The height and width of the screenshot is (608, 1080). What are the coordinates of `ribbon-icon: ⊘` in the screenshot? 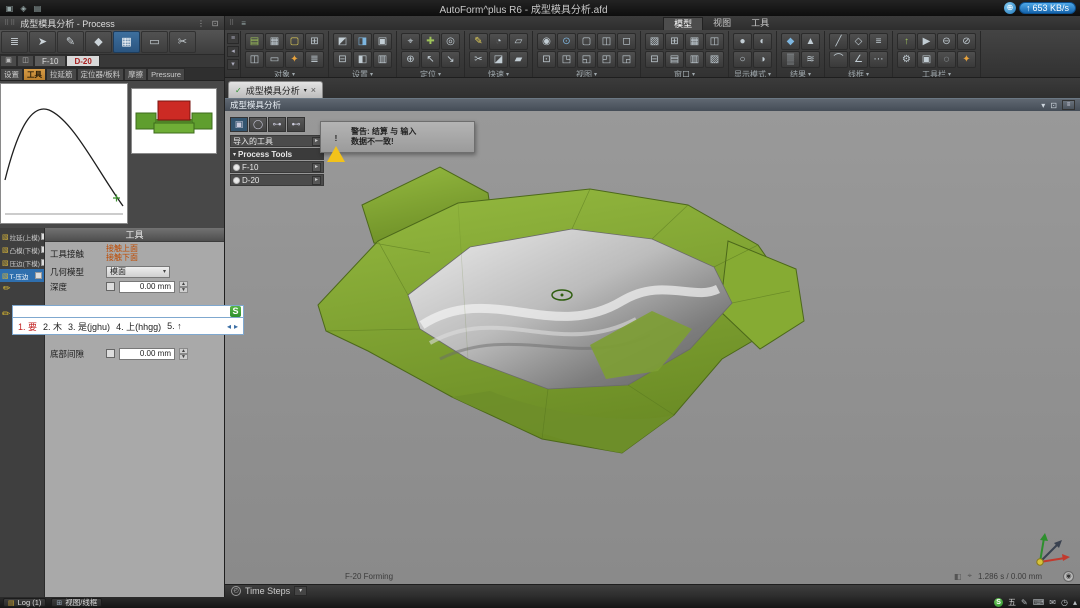 It's located at (966, 41).